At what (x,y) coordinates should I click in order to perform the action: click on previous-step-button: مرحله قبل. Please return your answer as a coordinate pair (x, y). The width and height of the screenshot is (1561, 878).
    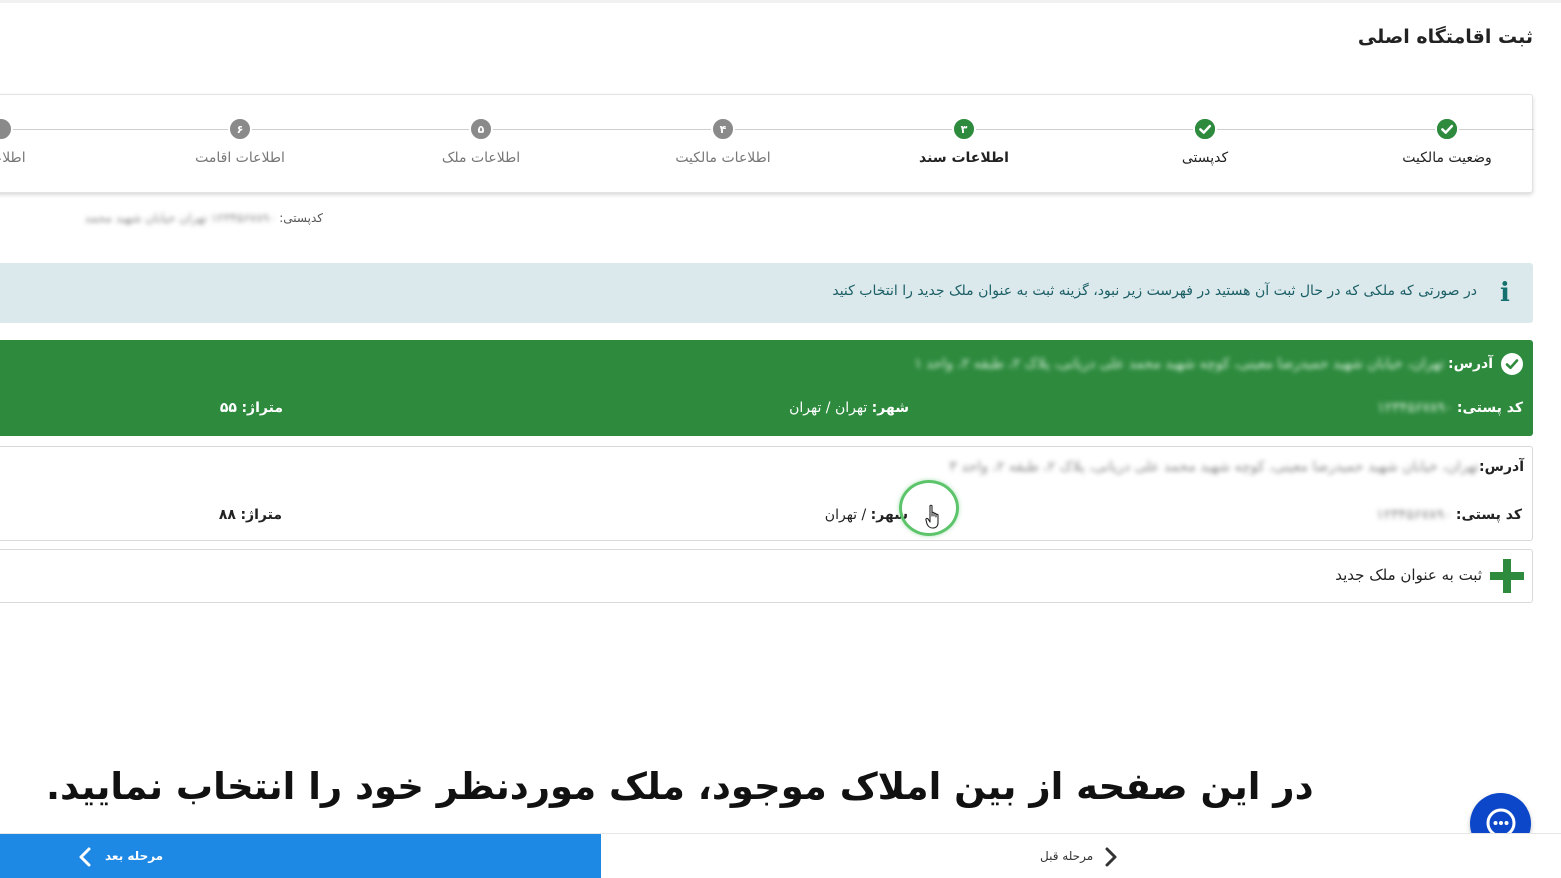
    Looking at the image, I should click on (1080, 856).